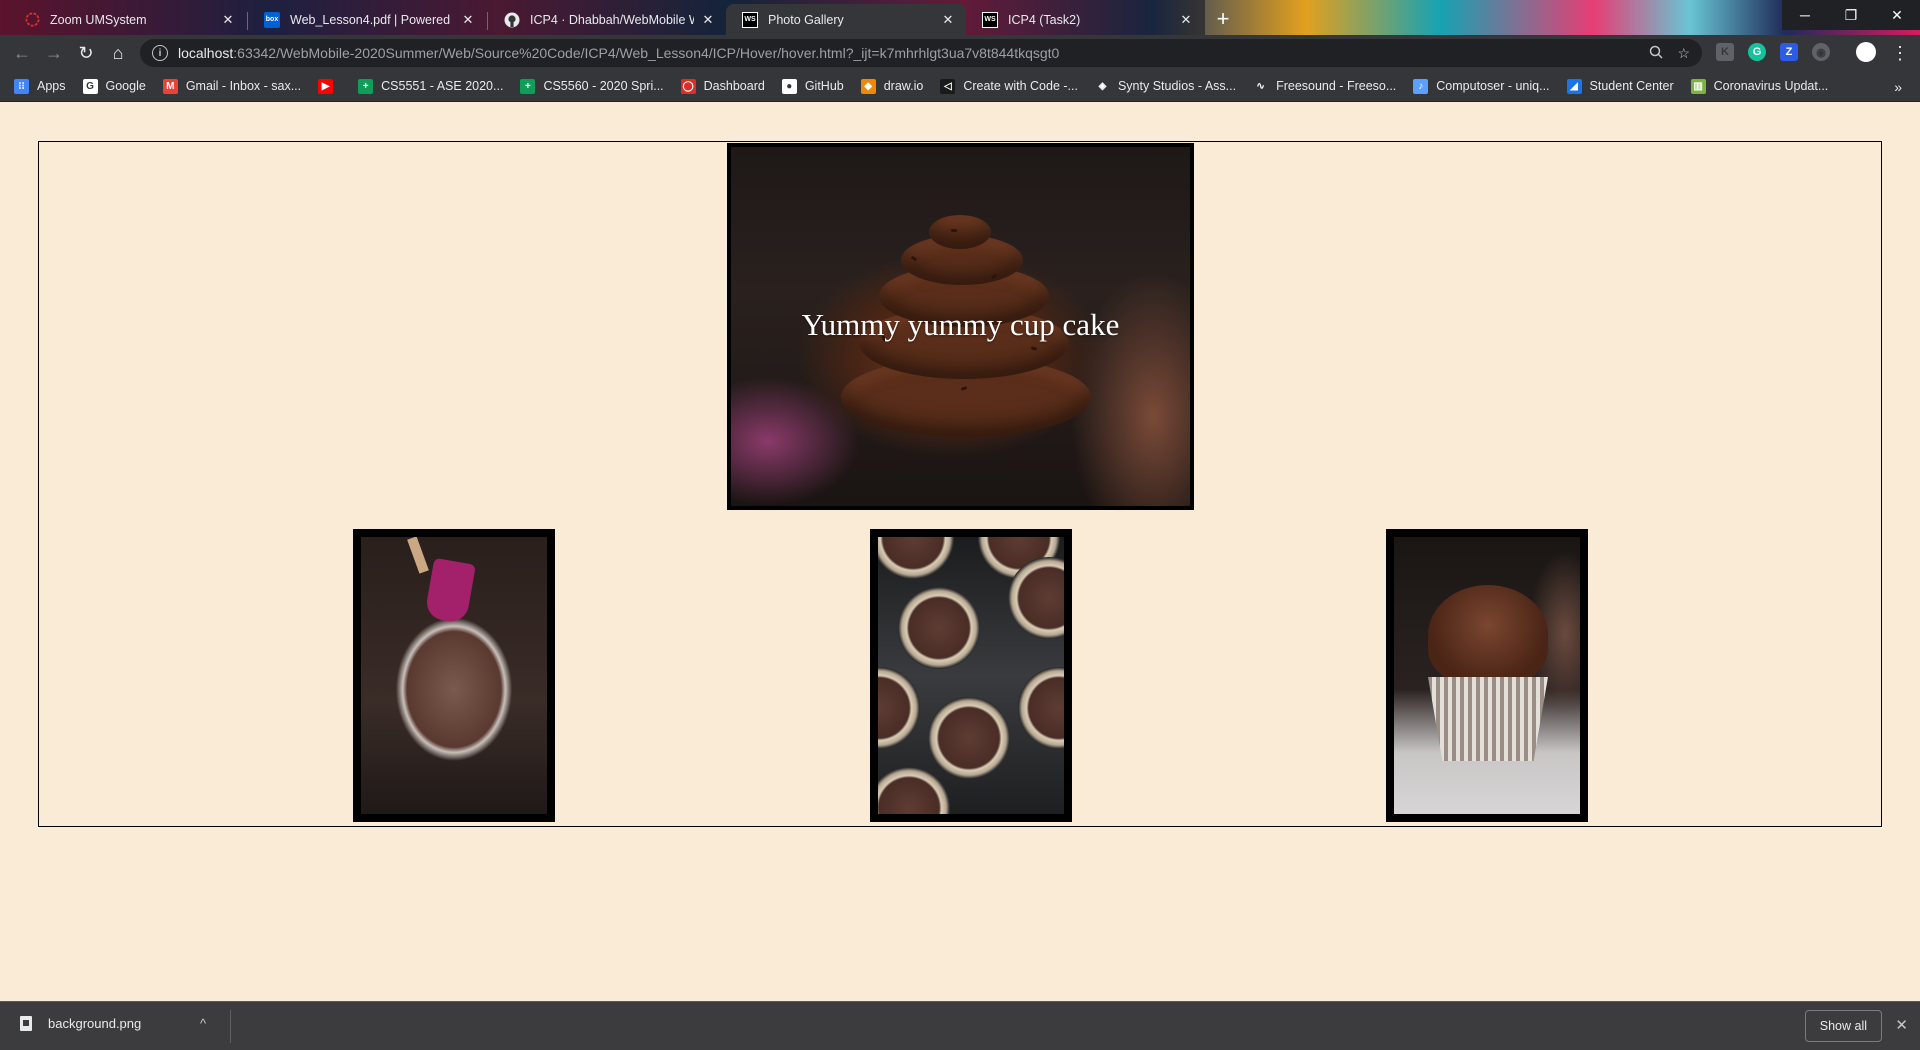 The height and width of the screenshot is (1050, 1920). What do you see at coordinates (971, 675) in the screenshot?
I see `thumbnail-muffin-tin` at bounding box center [971, 675].